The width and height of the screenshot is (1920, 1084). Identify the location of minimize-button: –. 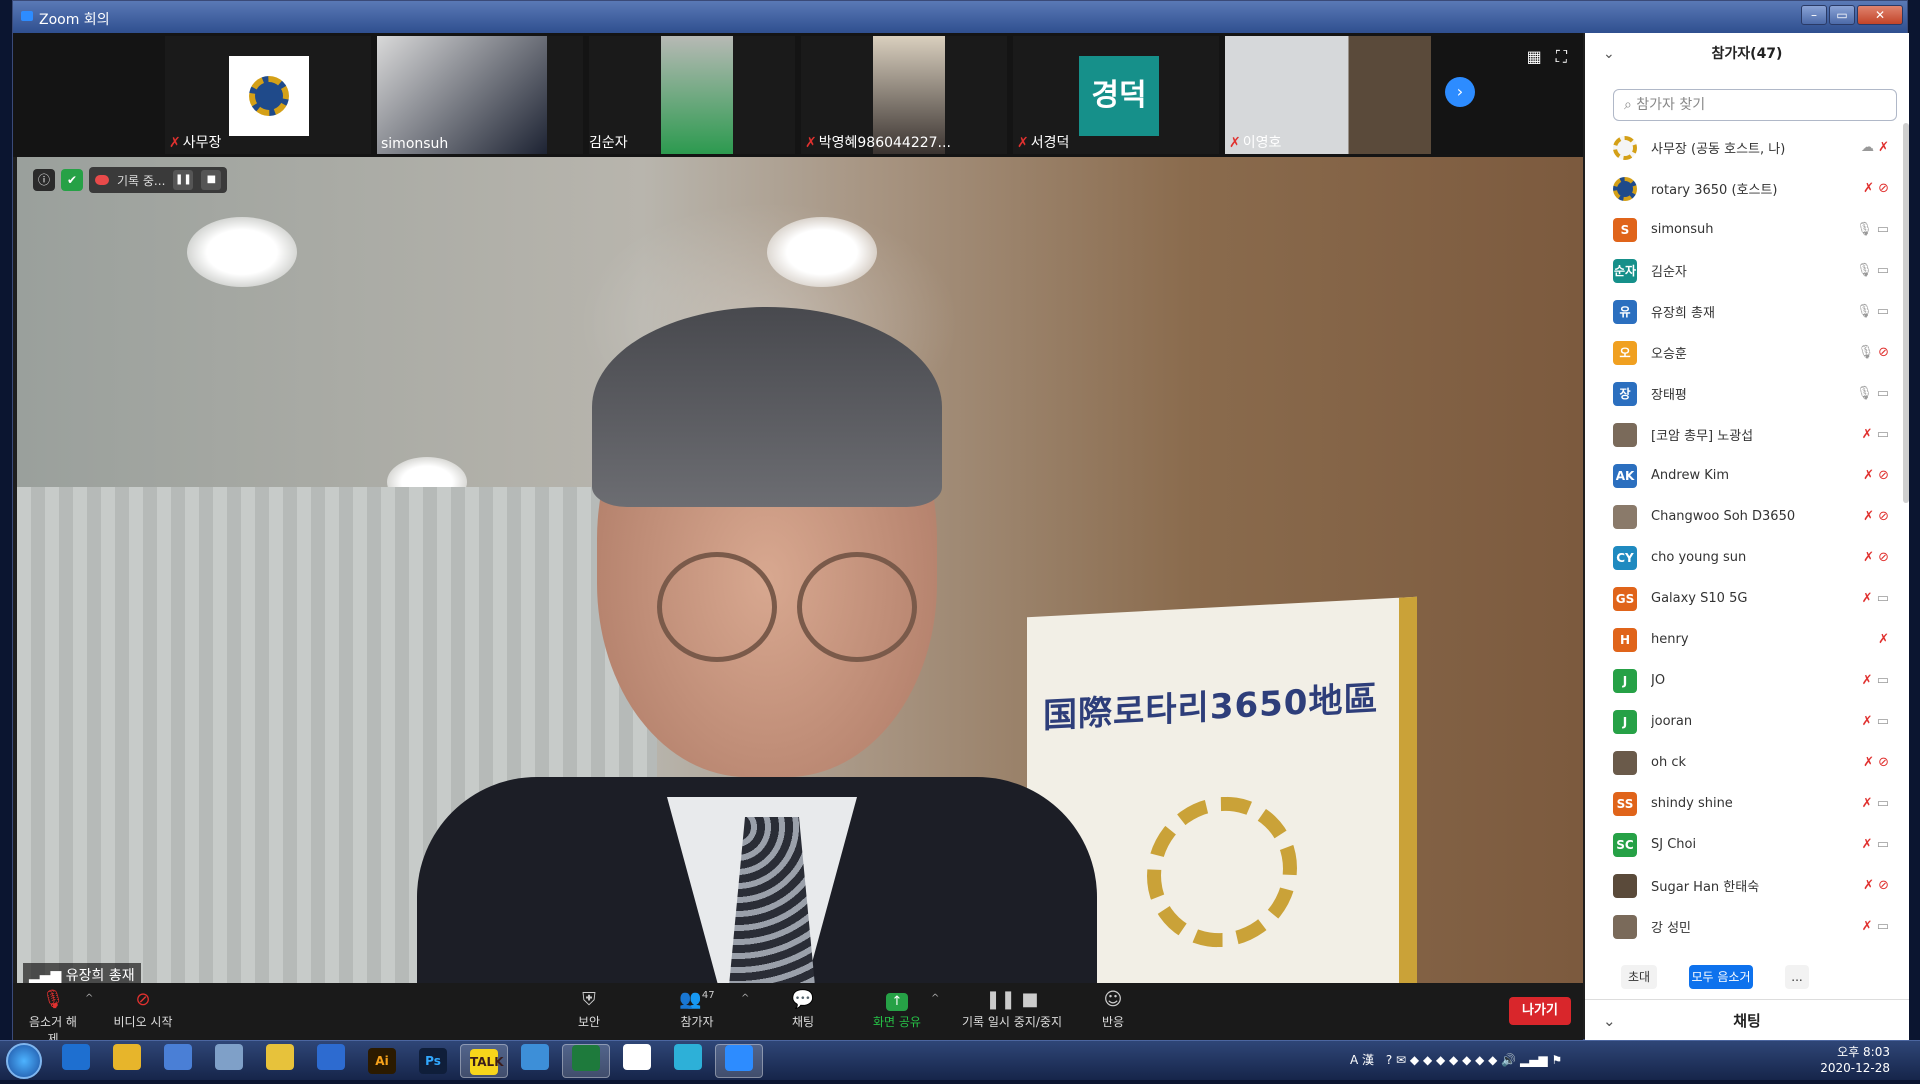
(1814, 15).